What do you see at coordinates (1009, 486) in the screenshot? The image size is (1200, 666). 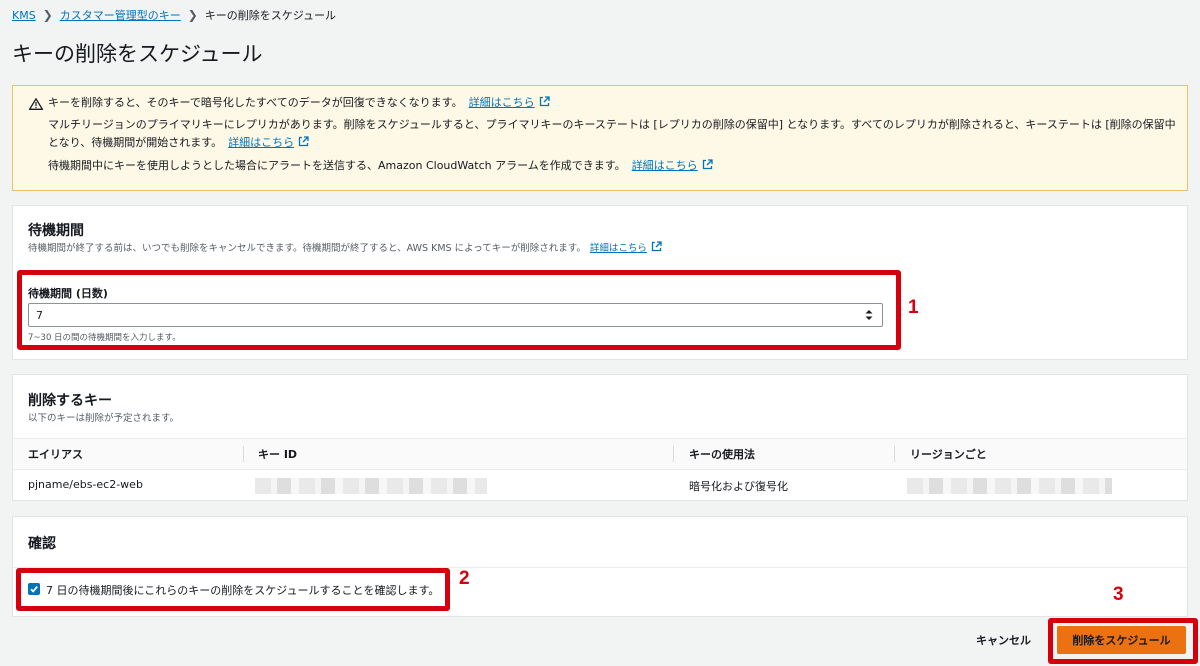 I see `redacted-regionality` at bounding box center [1009, 486].